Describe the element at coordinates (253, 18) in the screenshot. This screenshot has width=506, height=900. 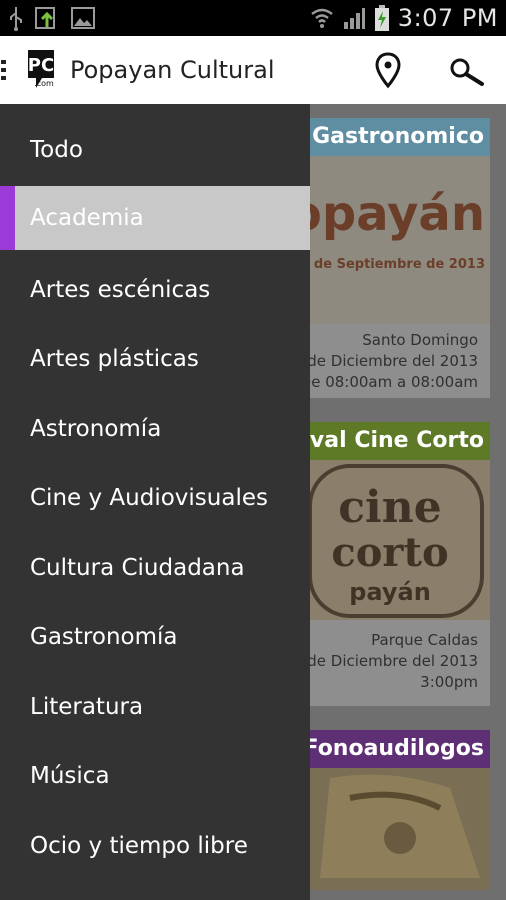
I see `status-bar: 3:07 PM` at that location.